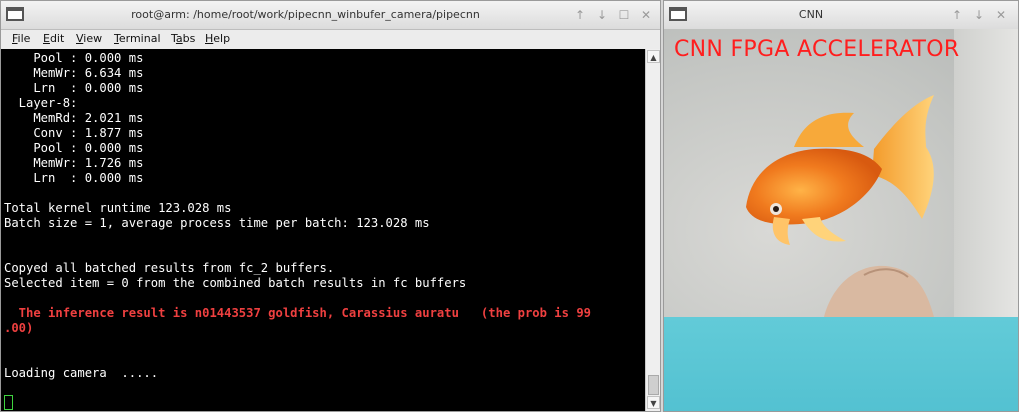 The height and width of the screenshot is (412, 1019). Describe the element at coordinates (74, 133) in the screenshot. I see `terminal-line: Conv : 1.877 ms` at that location.